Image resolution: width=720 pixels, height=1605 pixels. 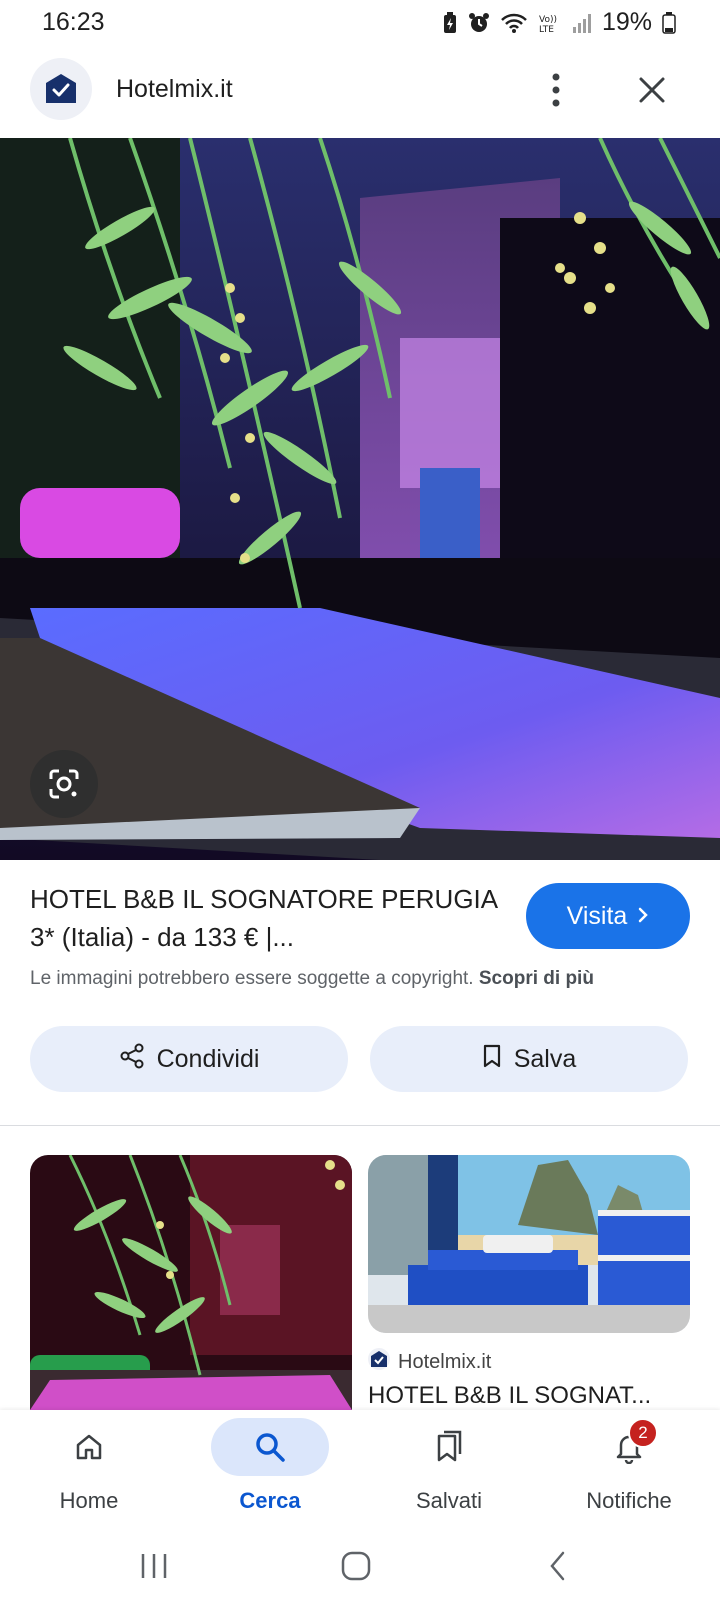 What do you see at coordinates (479, 23) in the screenshot?
I see `alarm-icon` at bounding box center [479, 23].